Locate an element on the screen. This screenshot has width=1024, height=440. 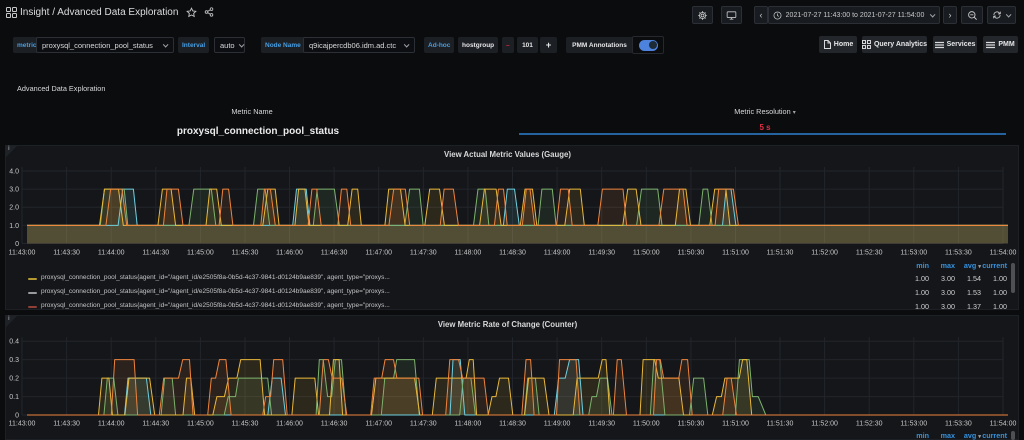
svg-text: 2.0 is located at coordinates (14, 208).